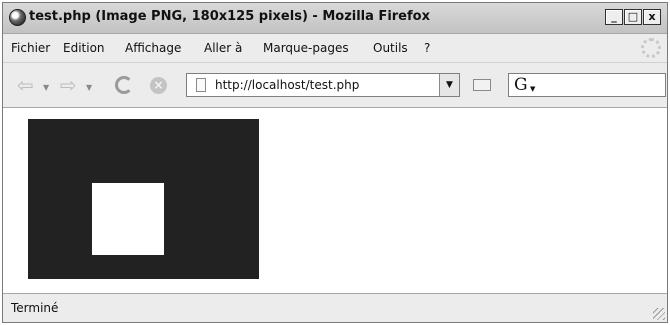 This screenshot has width=670, height=325. What do you see at coordinates (223, 48) in the screenshot?
I see `menu-aller-a: Aller à` at bounding box center [223, 48].